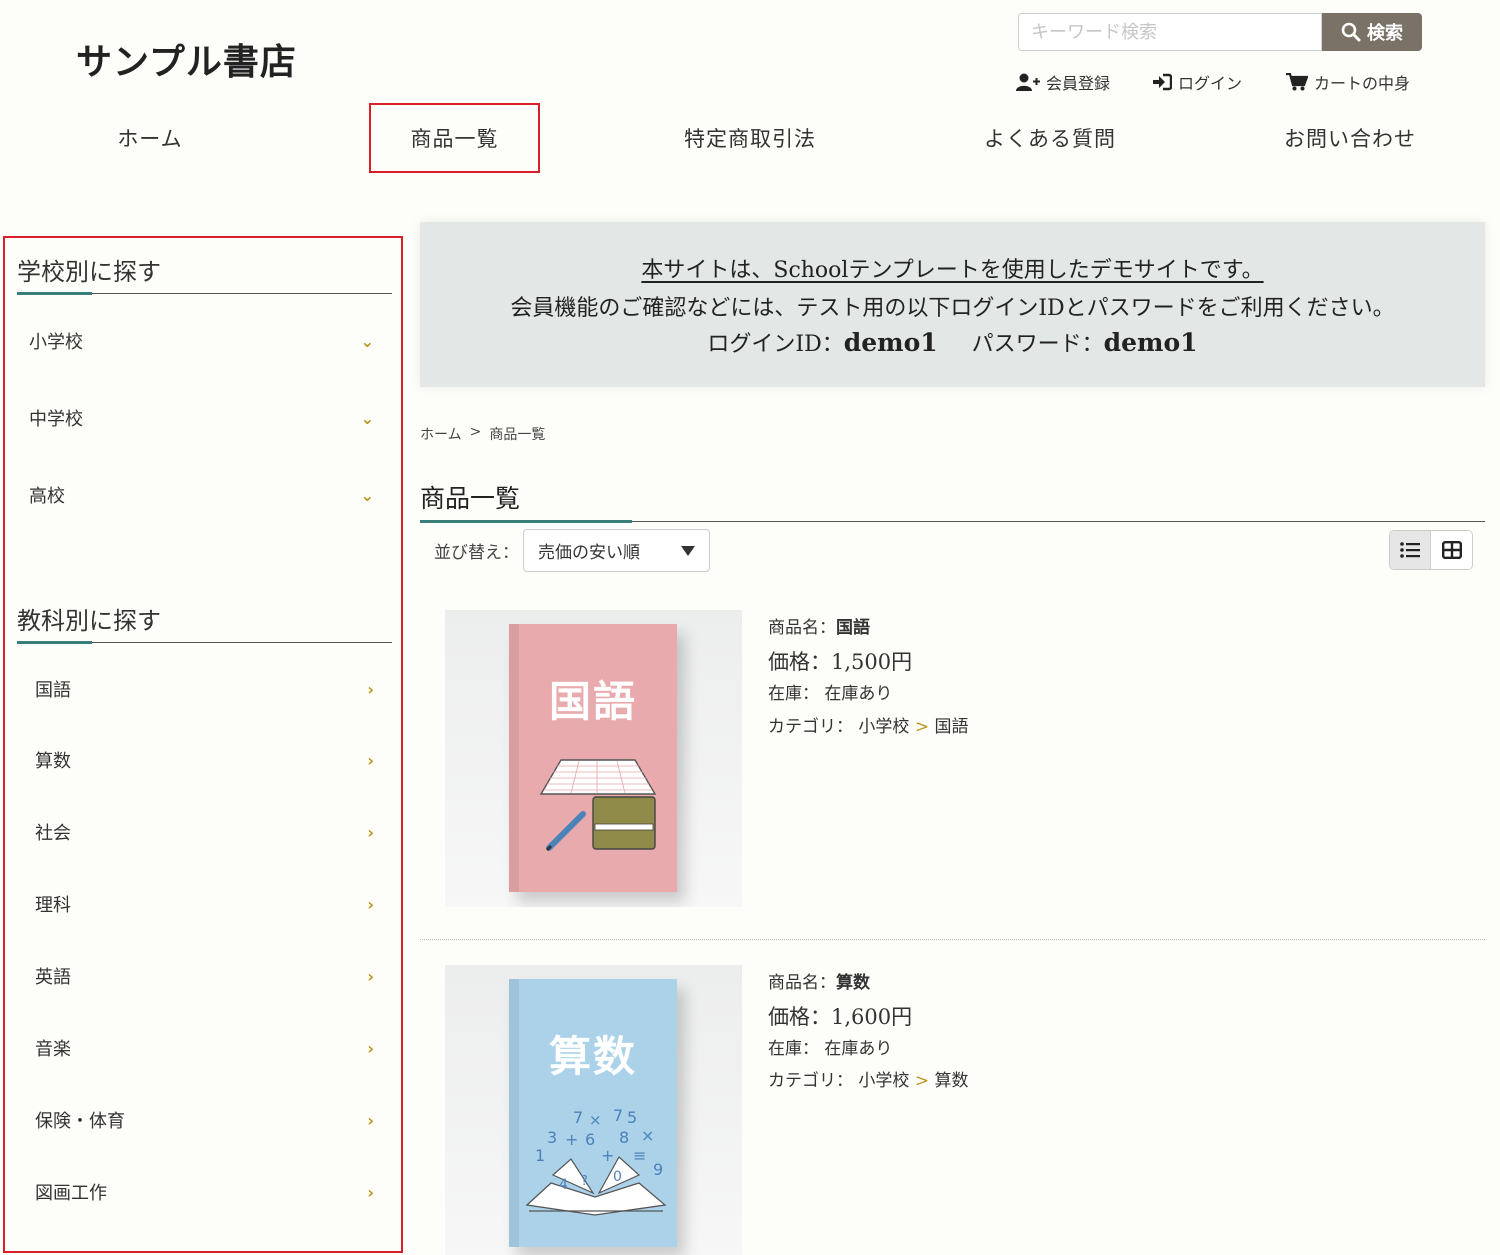 The height and width of the screenshot is (1255, 1500). Describe the element at coordinates (1362, 83) in the screenshot. I see `cart-label: カートの中身` at that location.